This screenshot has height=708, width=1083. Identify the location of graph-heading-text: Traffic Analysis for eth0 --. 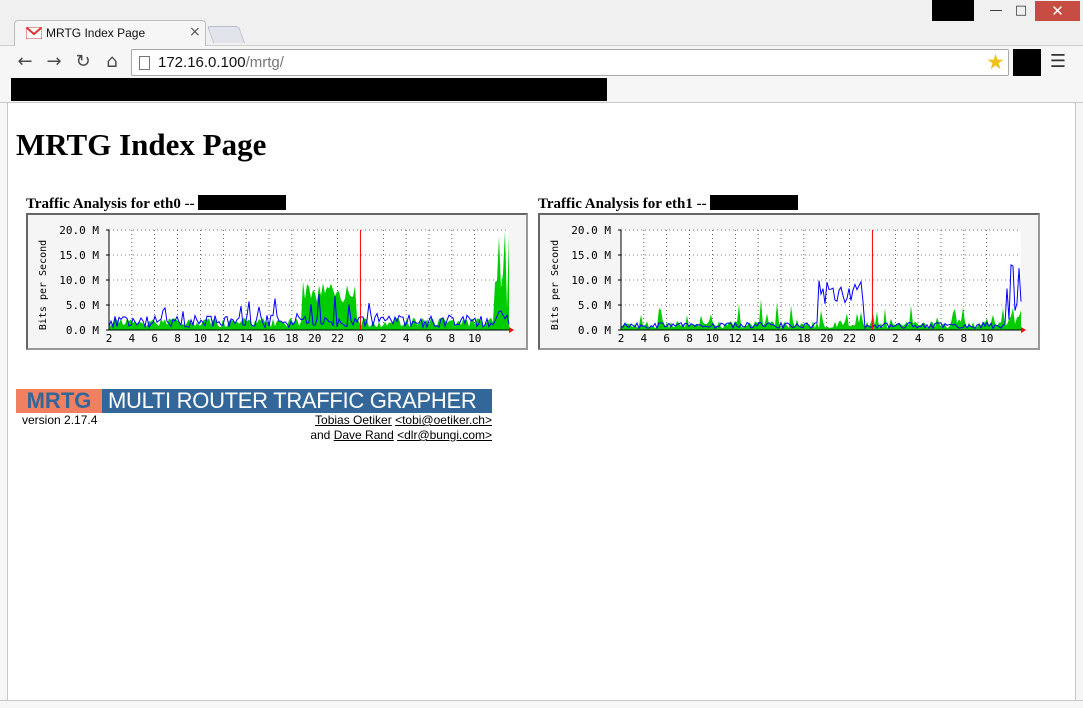
(110, 204).